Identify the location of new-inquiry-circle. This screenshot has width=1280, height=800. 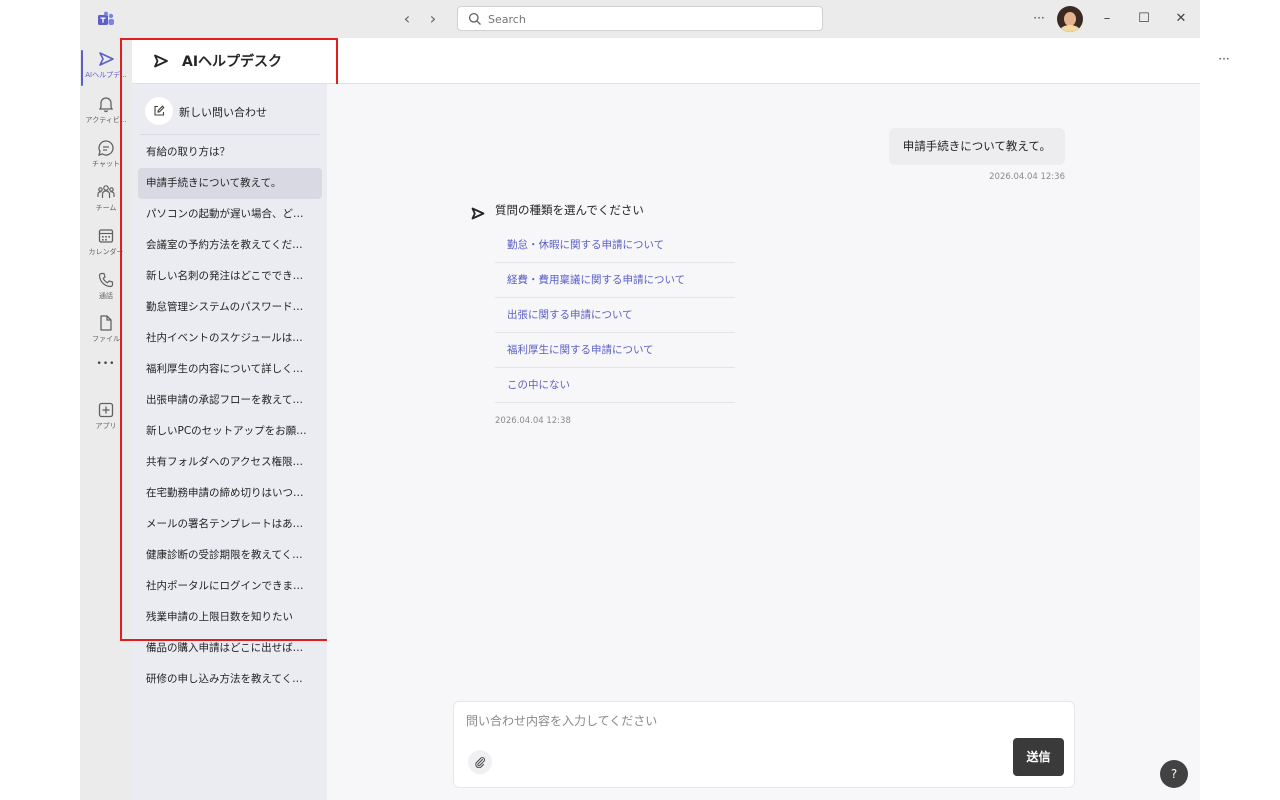
(159, 111).